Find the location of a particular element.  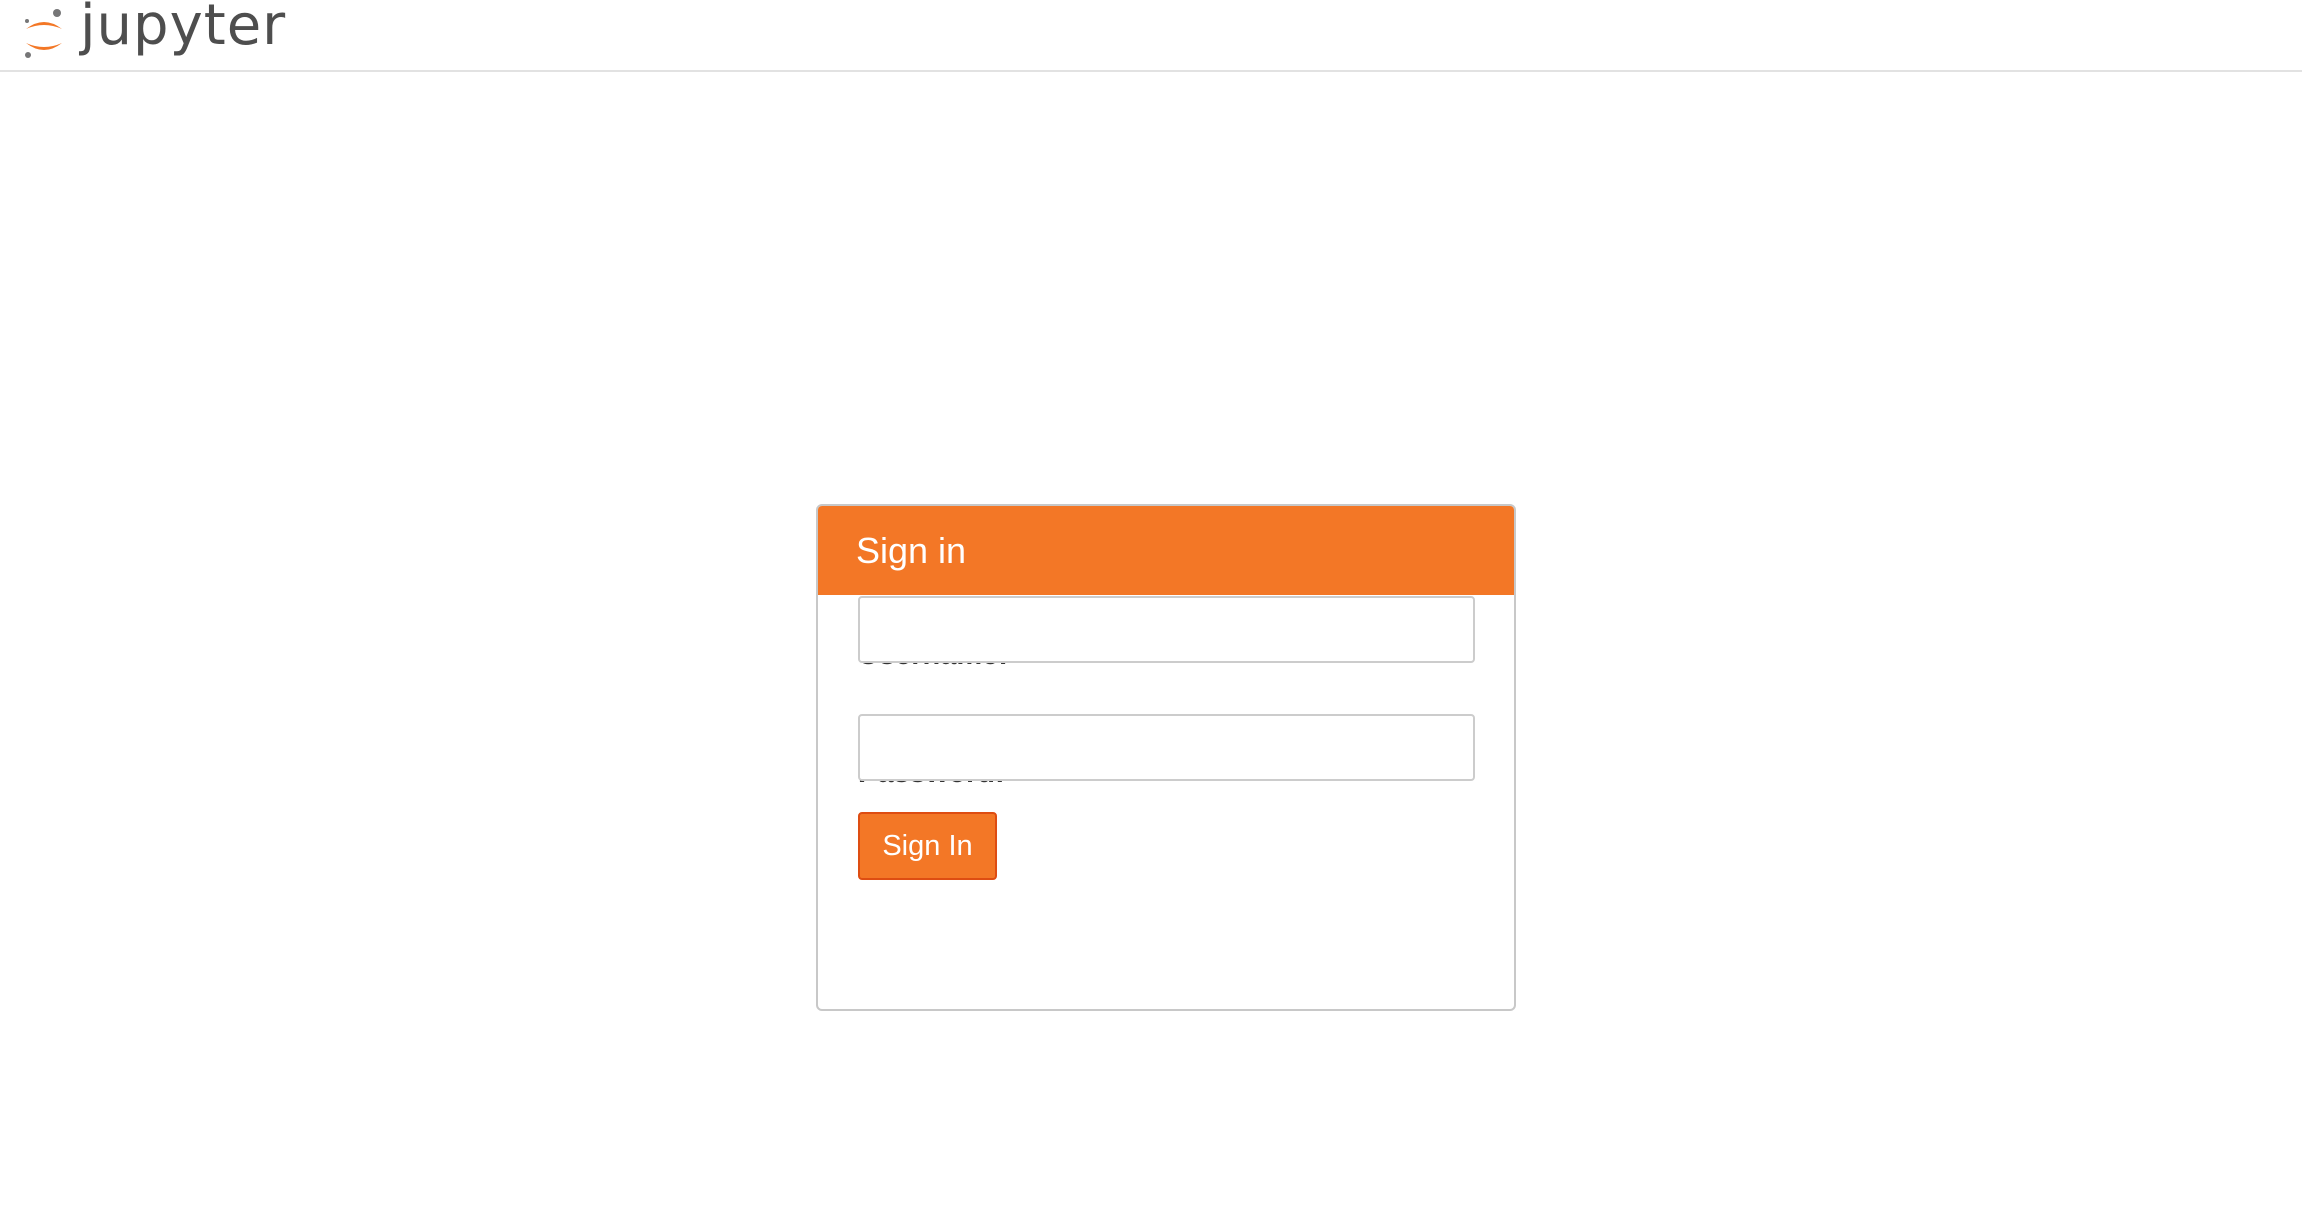

jupyter-logo-icon is located at coordinates (43, 33).